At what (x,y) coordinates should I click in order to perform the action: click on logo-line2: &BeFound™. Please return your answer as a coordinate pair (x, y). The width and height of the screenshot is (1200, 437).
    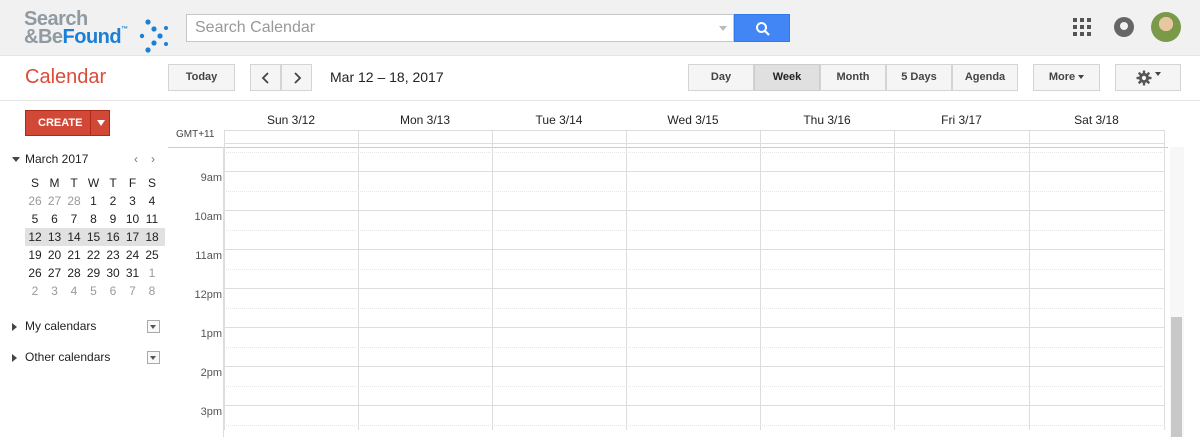
    Looking at the image, I should click on (76, 37).